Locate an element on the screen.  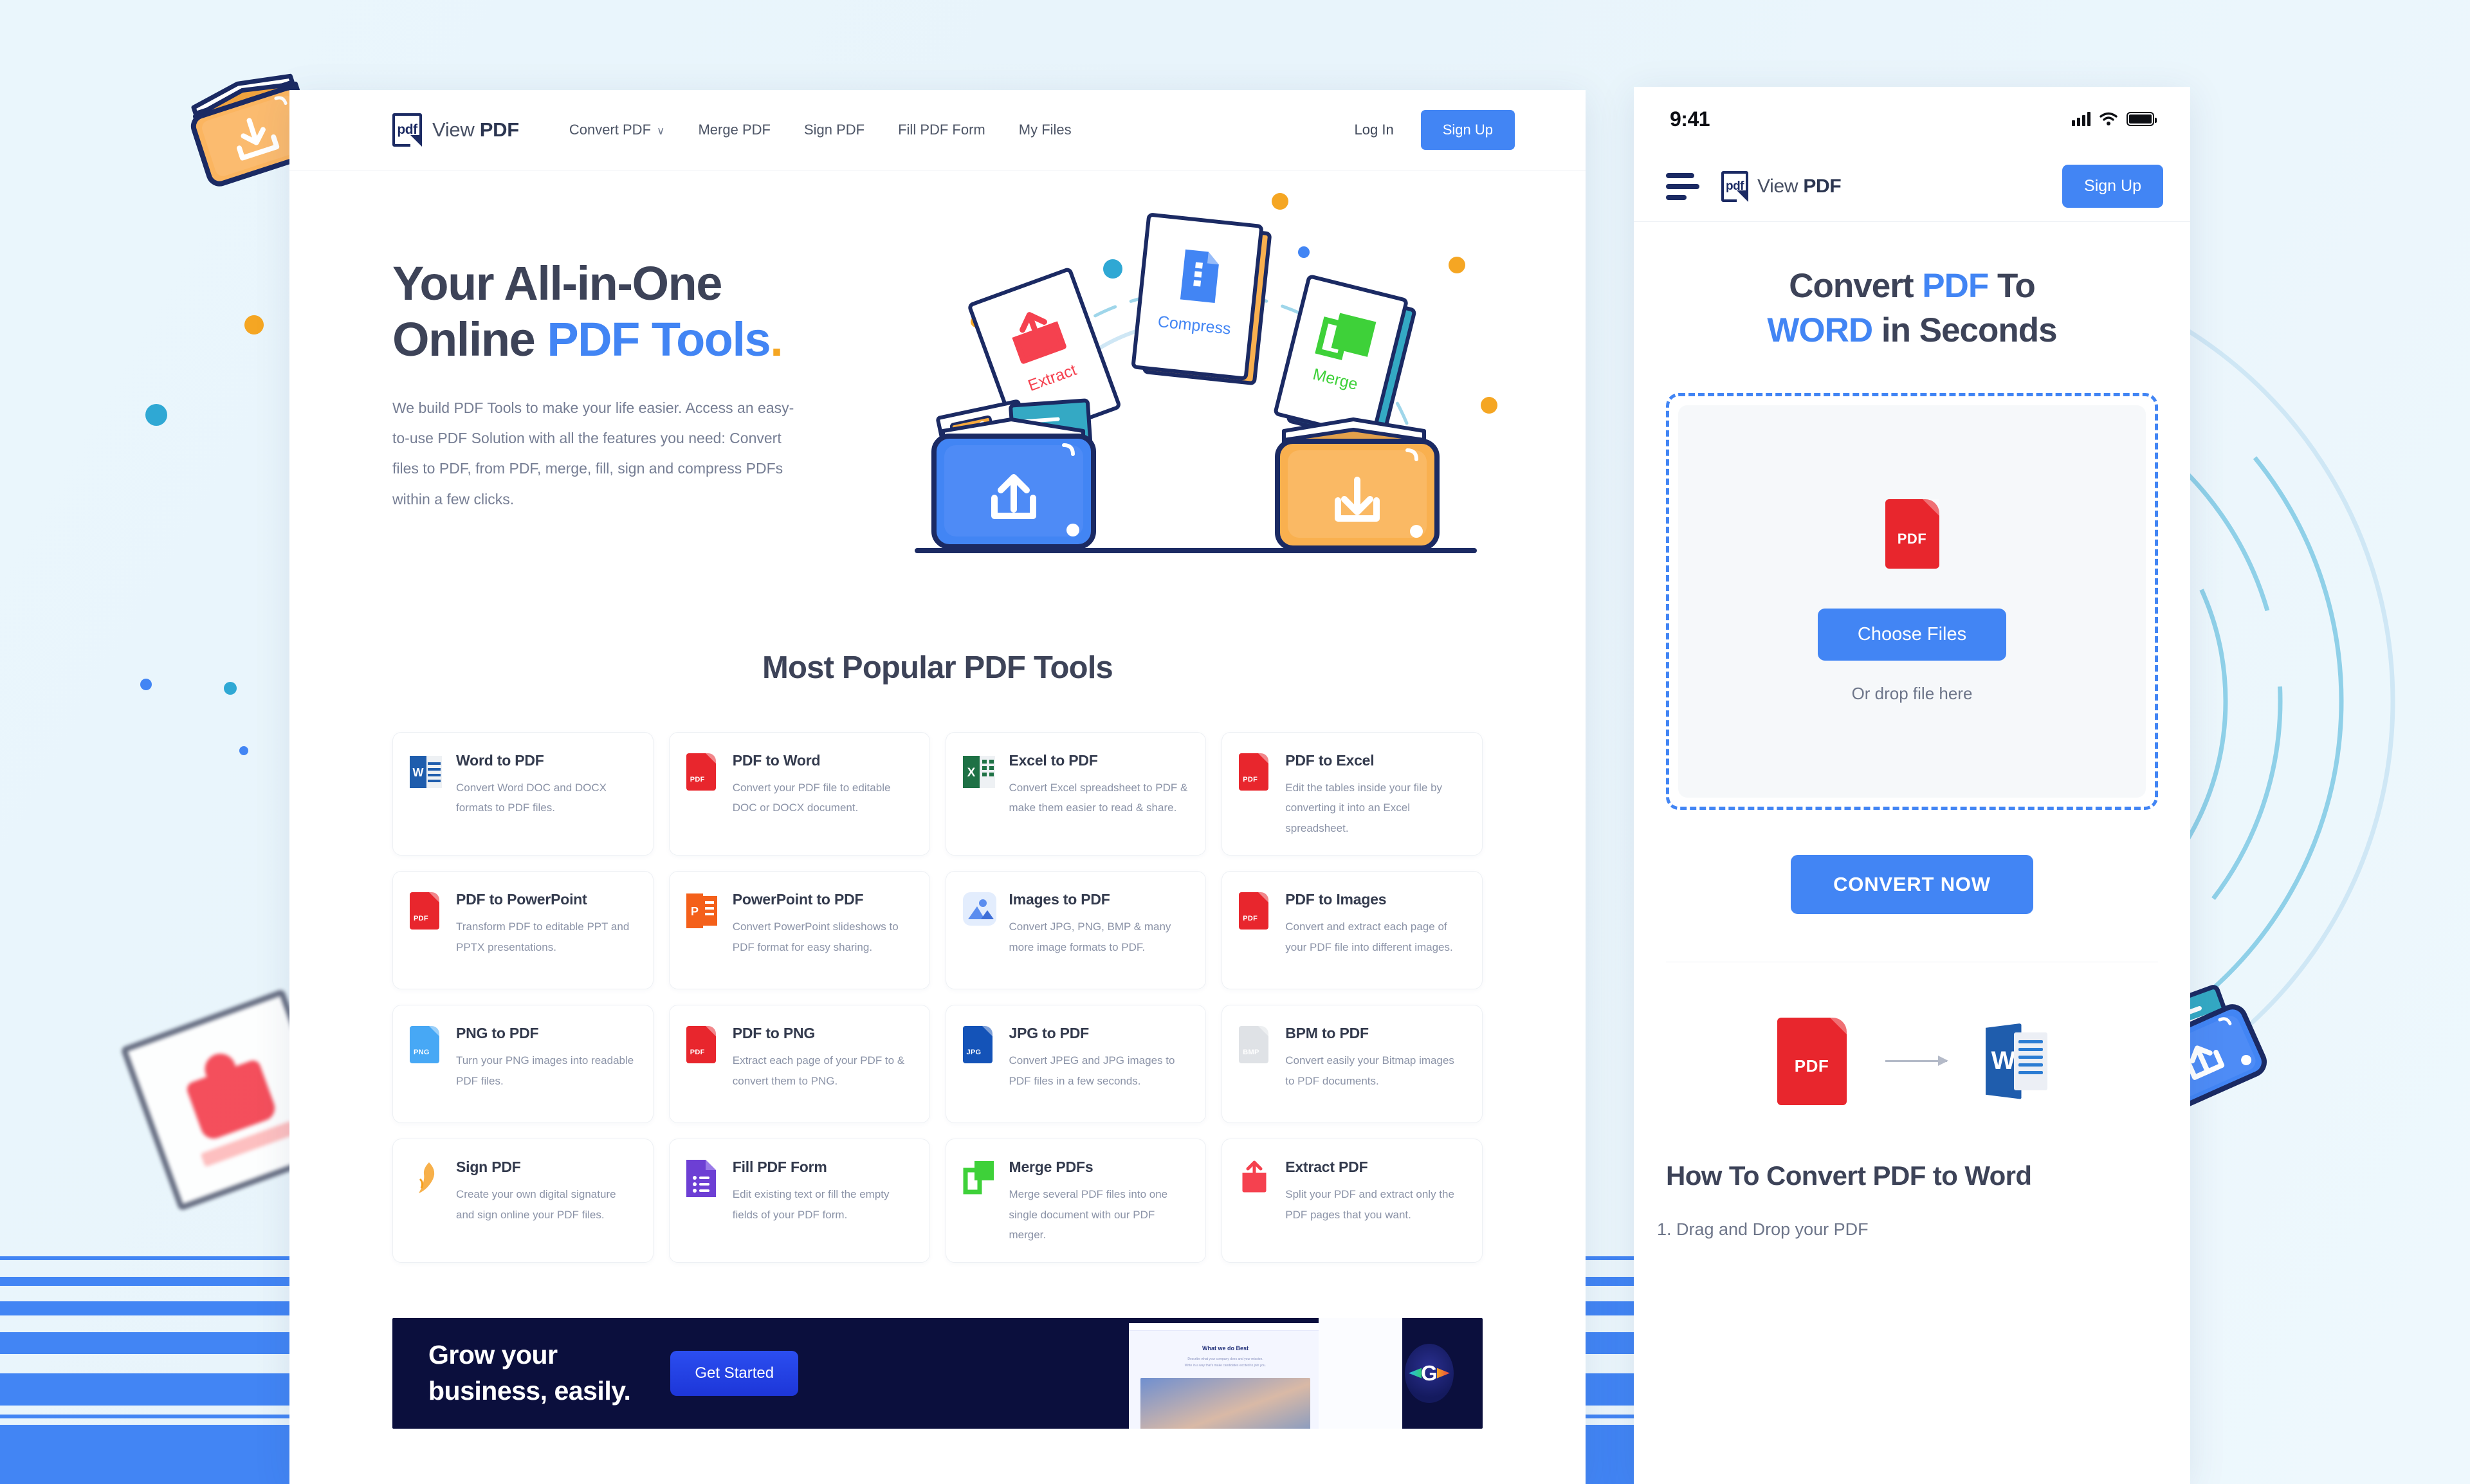
nav-item-sign-pdf: Sign PDF is located at coordinates (834, 130).